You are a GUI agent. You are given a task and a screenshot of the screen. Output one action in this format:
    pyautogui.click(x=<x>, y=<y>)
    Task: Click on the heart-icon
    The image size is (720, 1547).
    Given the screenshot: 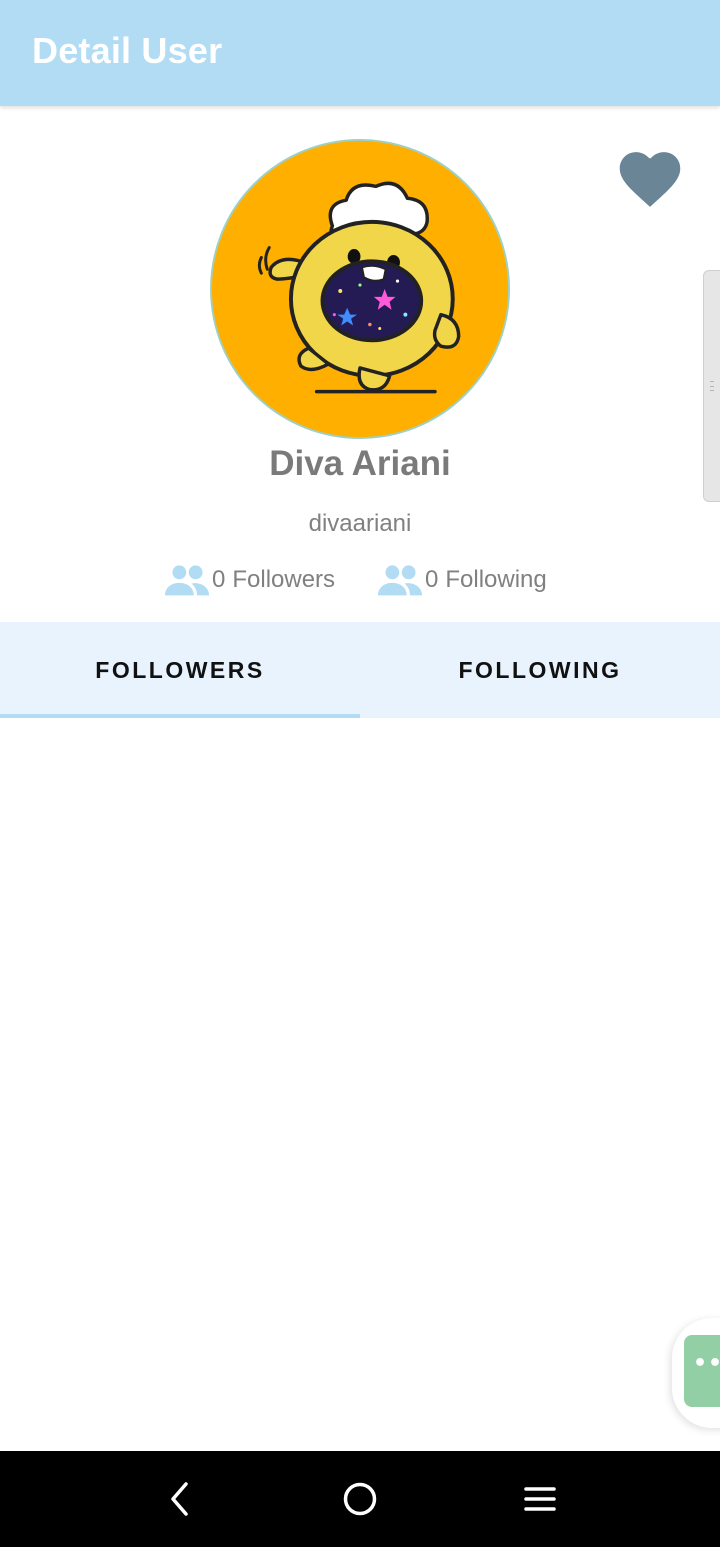 What is the action you would take?
    pyautogui.click(x=650, y=179)
    